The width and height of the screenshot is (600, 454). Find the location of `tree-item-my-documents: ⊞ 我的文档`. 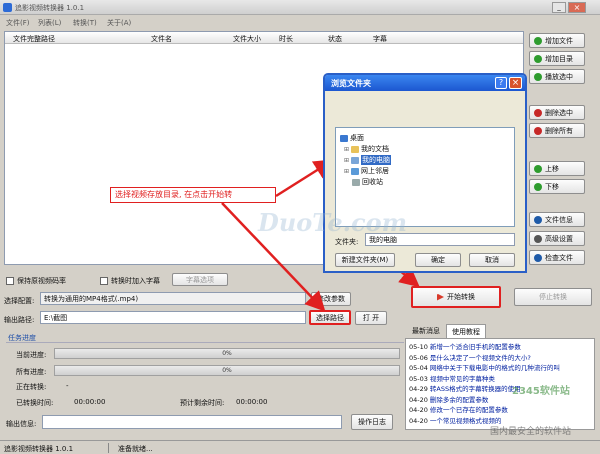

tree-item-my-documents: ⊞ 我的文档 is located at coordinates (366, 149).